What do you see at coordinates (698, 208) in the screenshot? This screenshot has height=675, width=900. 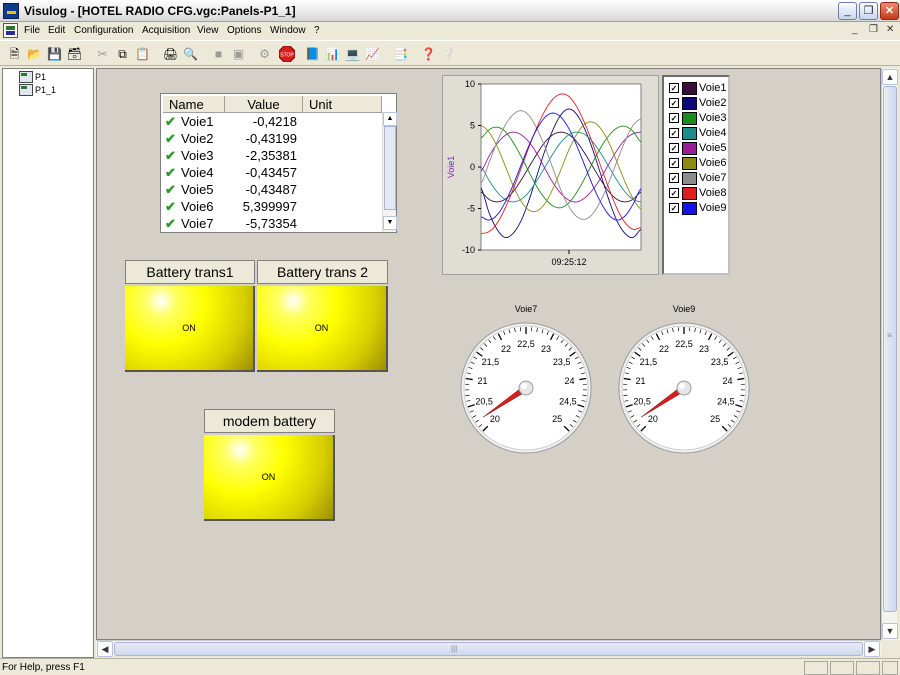 I see `legend-item-voie9: ✓ Voie9` at bounding box center [698, 208].